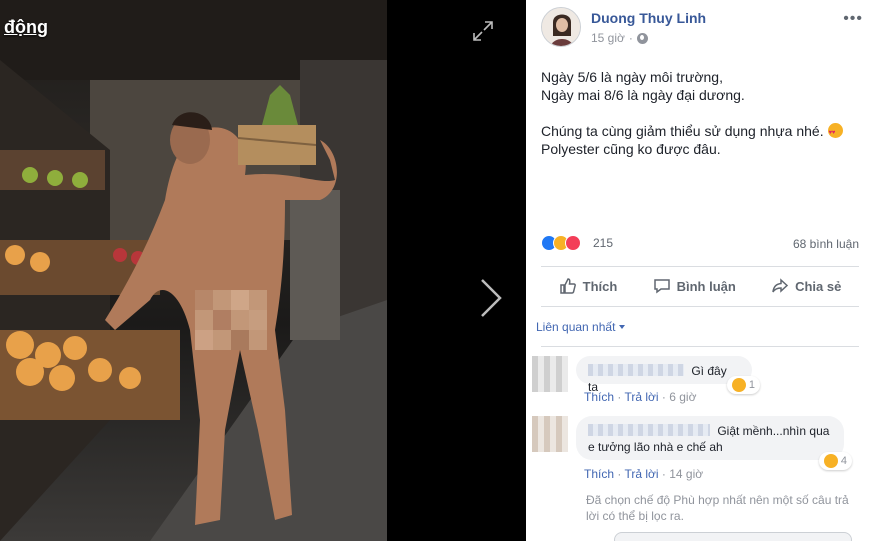  I want to click on comment-bubble: Gì đây ta 1, so click(668, 375).